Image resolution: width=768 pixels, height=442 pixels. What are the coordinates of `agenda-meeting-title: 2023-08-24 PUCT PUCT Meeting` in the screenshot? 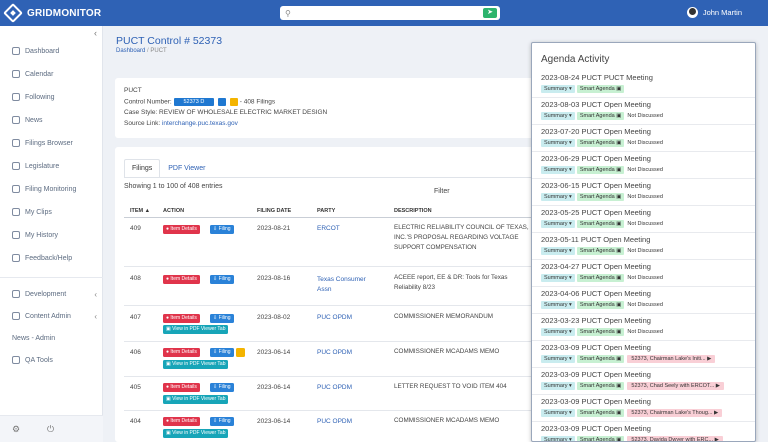 It's located at (597, 77).